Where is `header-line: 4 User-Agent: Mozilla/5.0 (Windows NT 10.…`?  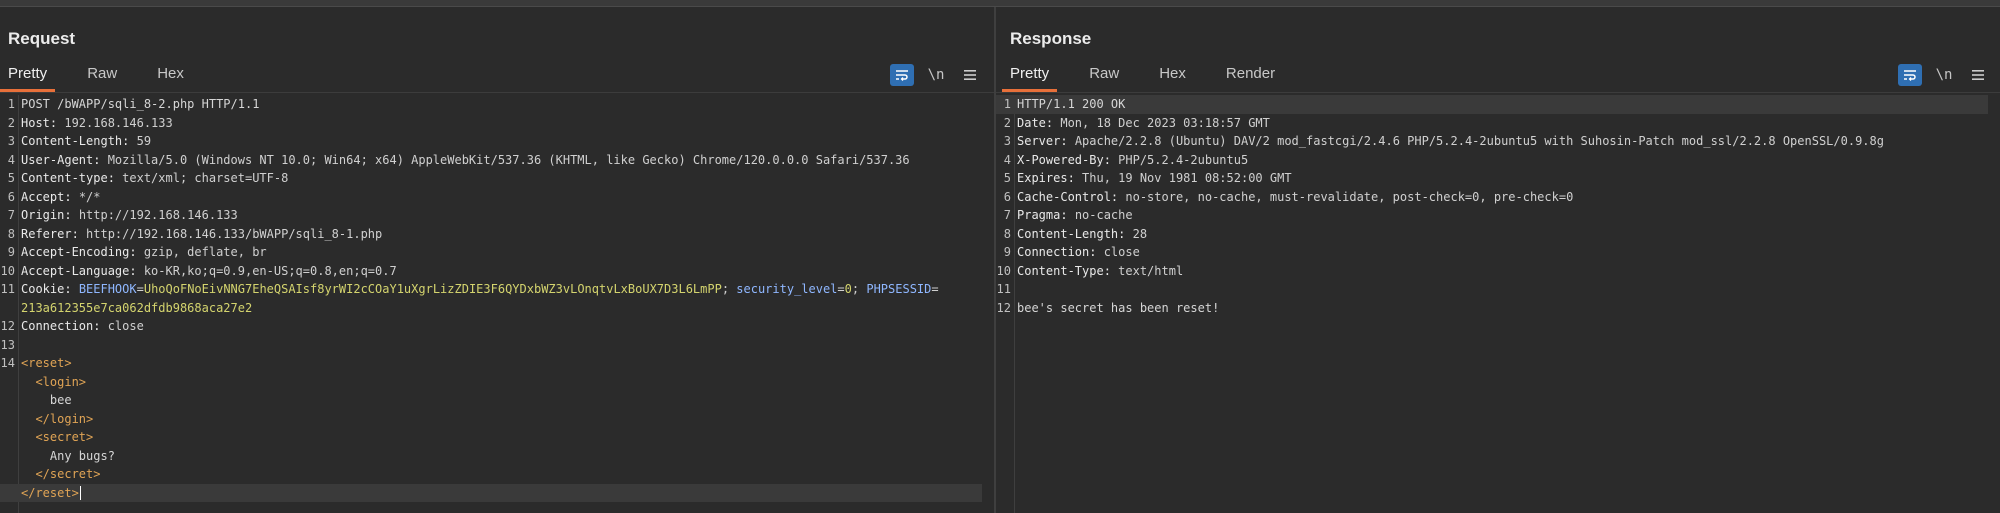 header-line: 4 User-Agent: Mozilla/5.0 (Windows NT 10.… is located at coordinates (458, 159).